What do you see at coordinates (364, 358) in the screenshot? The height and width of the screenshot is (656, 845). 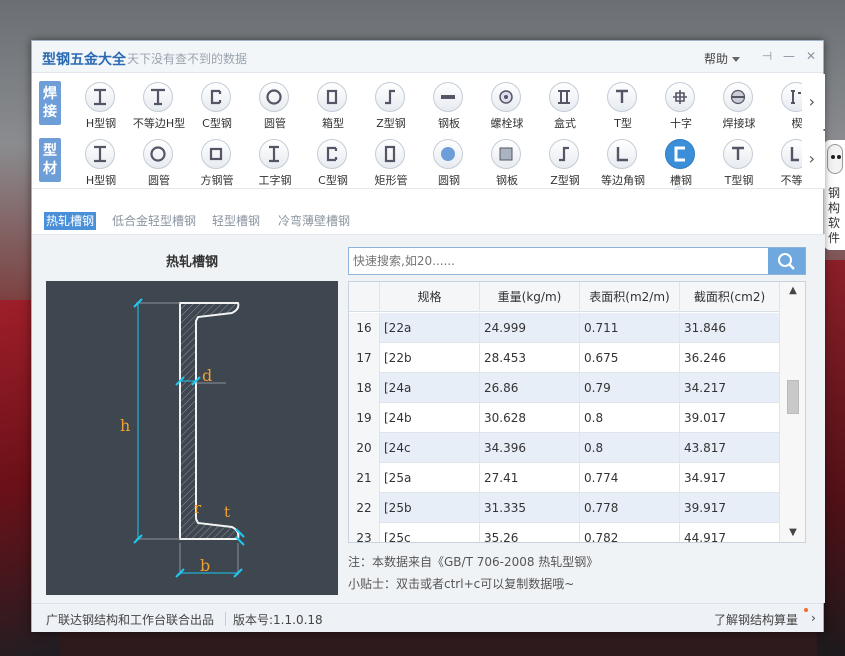 I see `row-index: 17` at bounding box center [364, 358].